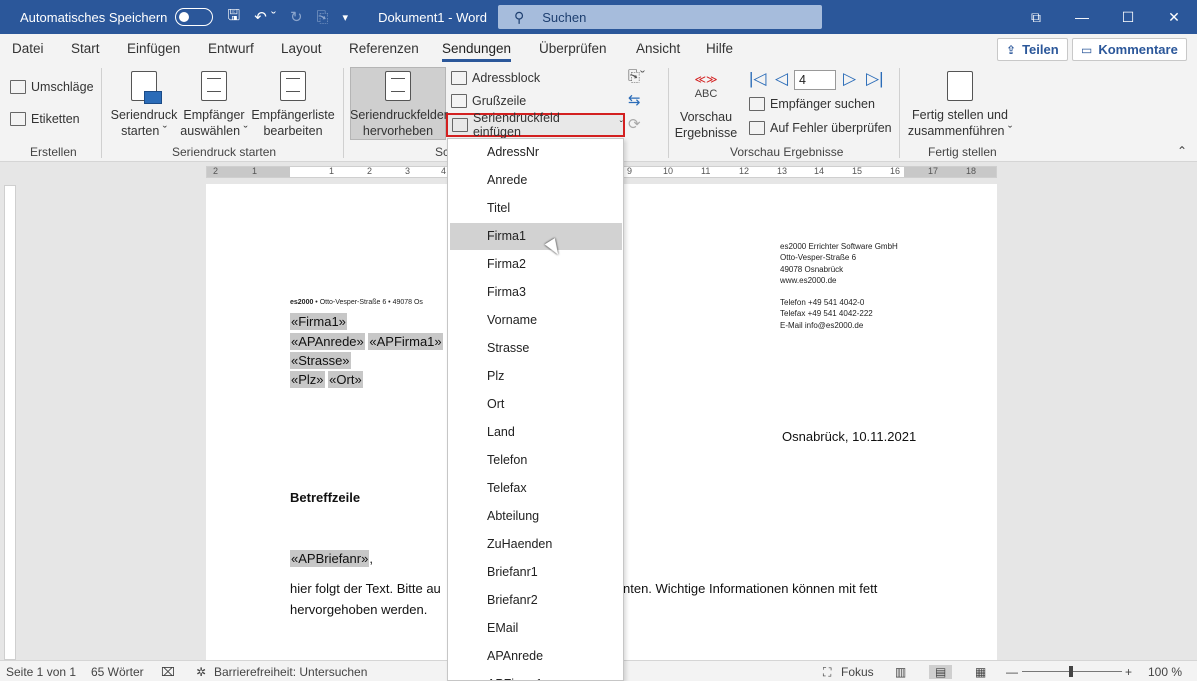  Describe the element at coordinates (488, 101) in the screenshot. I see `grusszeile-button: Grußzeile` at that location.